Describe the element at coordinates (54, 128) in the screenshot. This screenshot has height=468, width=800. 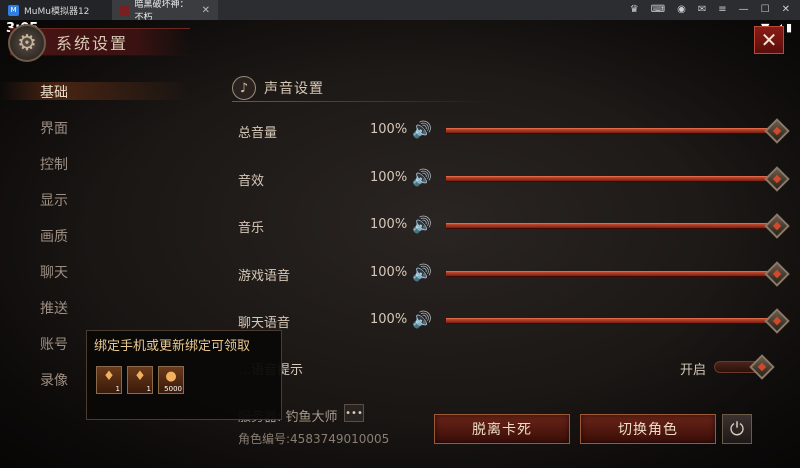
I see `sidebar-item-interface: 界面` at that location.